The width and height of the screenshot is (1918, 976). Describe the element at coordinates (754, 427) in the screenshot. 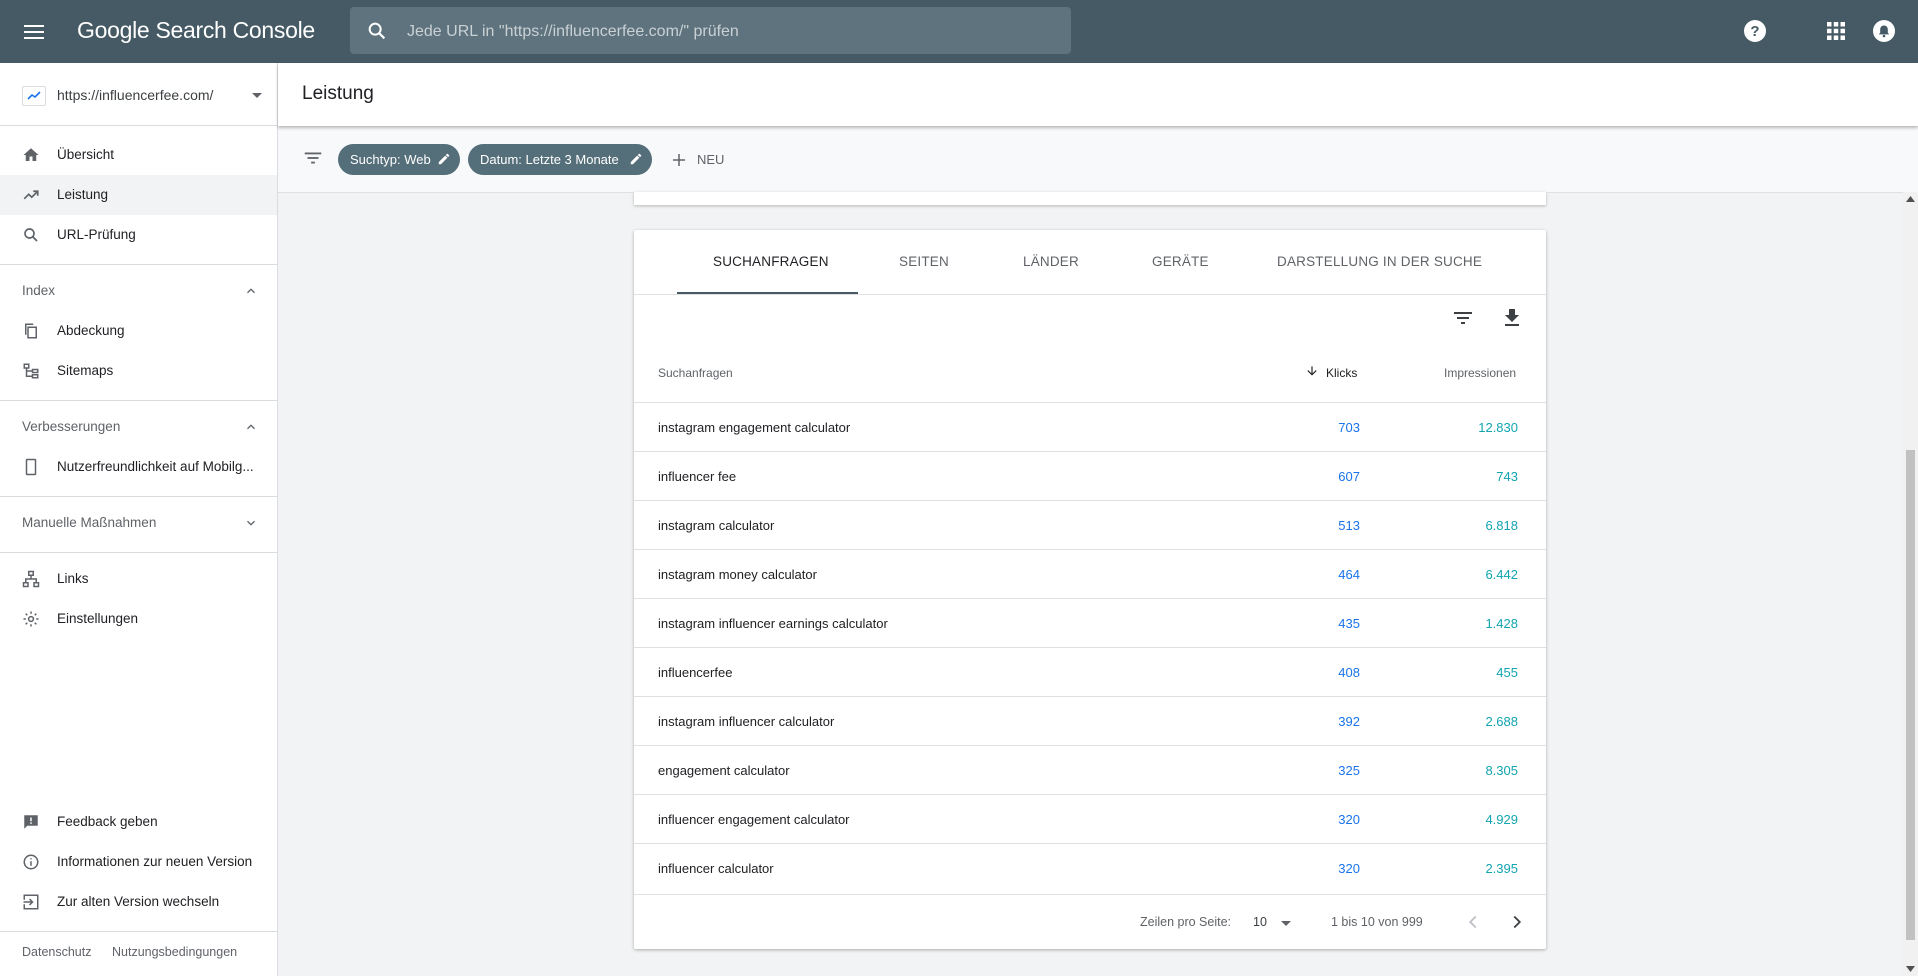

I see `query-cell: instagram engagement calculator` at that location.